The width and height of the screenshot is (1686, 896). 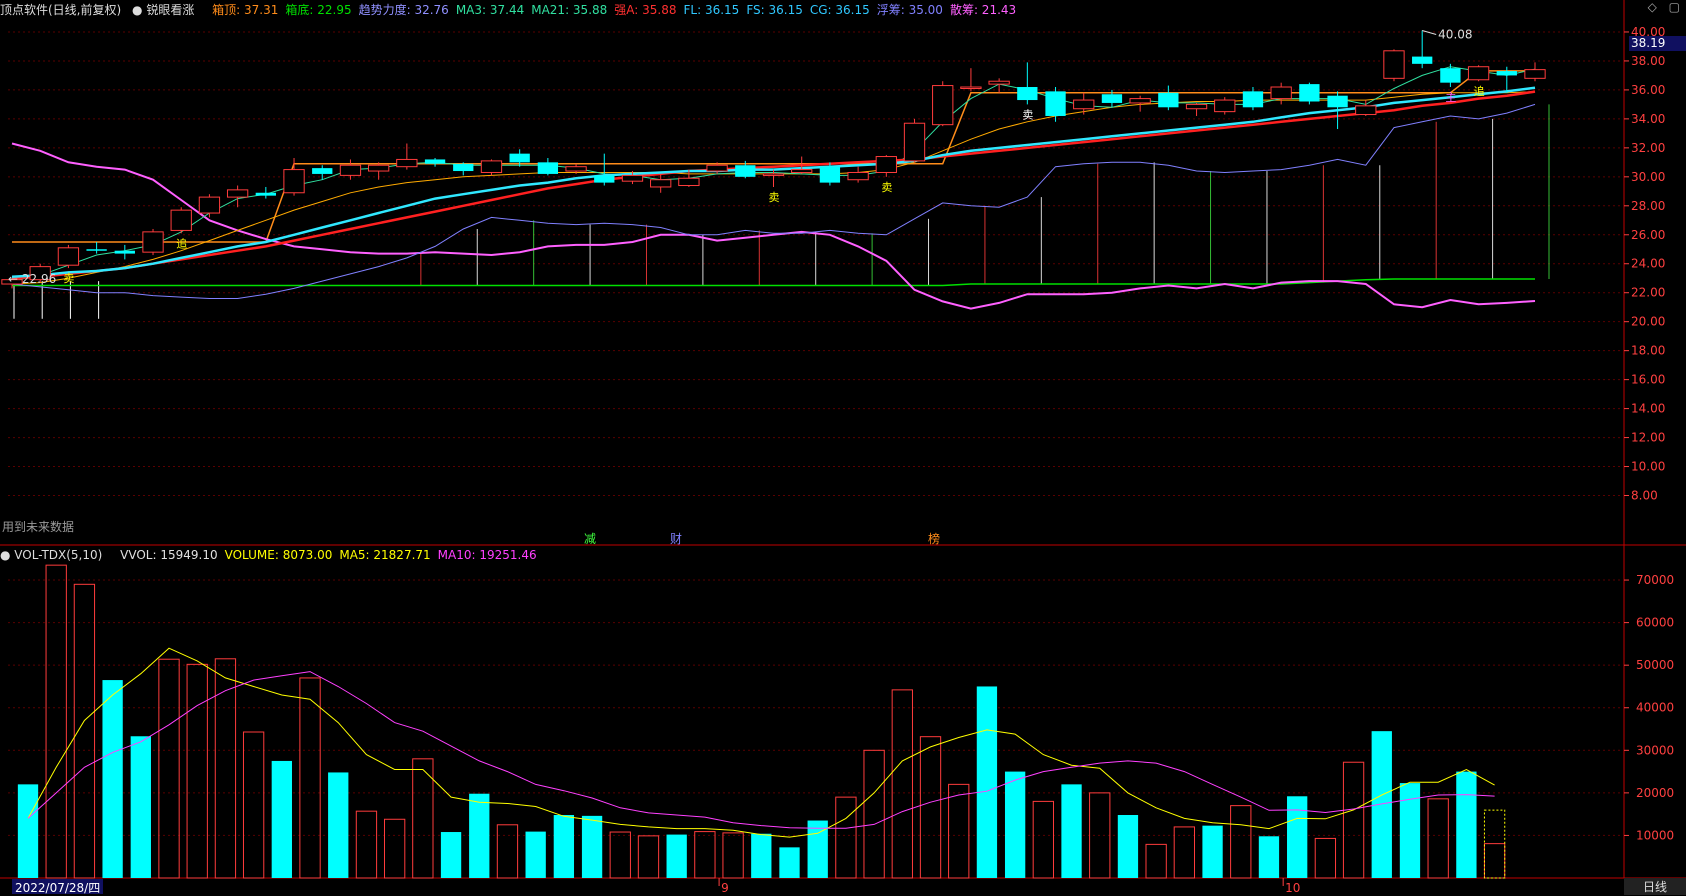 What do you see at coordinates (1655, 886) in the screenshot?
I see `period-selector: 日线` at bounding box center [1655, 886].